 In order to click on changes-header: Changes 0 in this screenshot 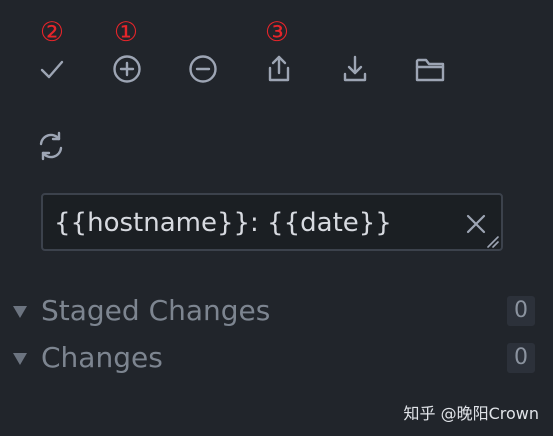, I will do `click(272, 358)`.